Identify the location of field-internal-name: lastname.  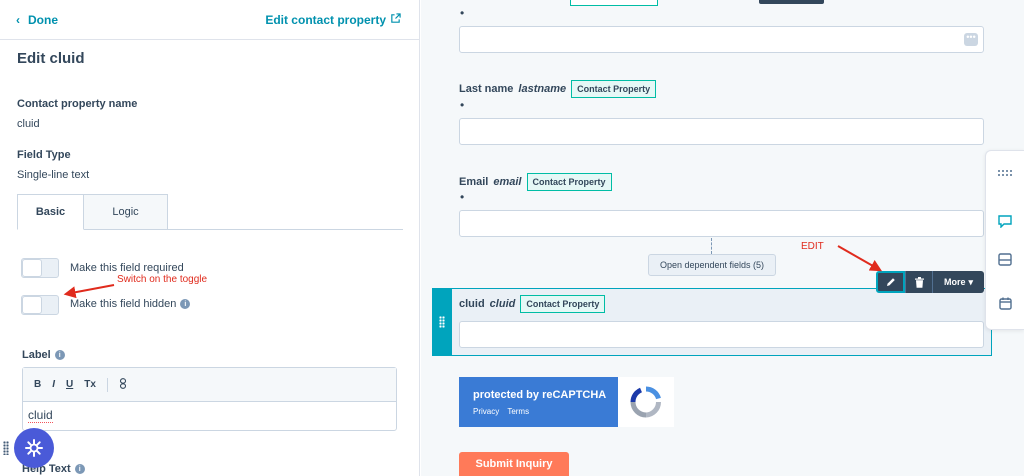
(542, 89).